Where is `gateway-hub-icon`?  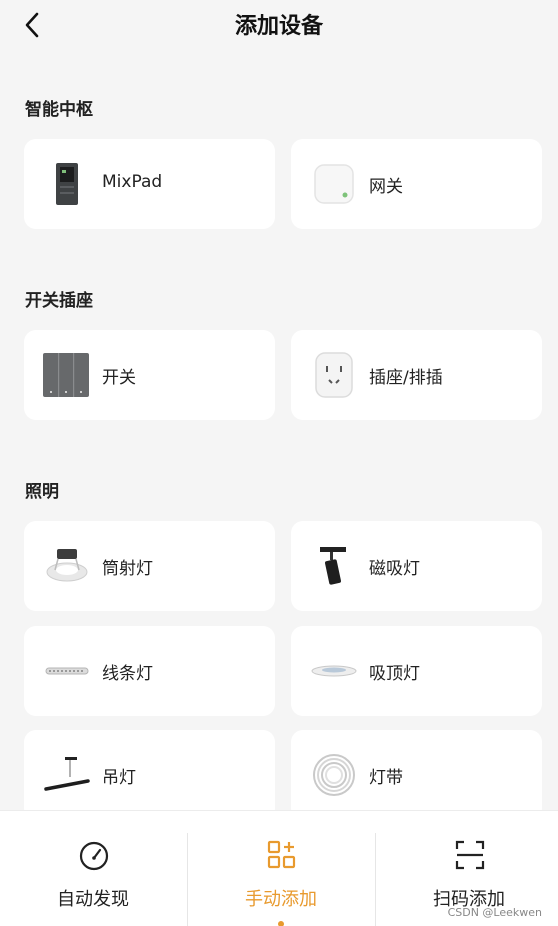
gateway-hub-icon is located at coordinates (334, 184).